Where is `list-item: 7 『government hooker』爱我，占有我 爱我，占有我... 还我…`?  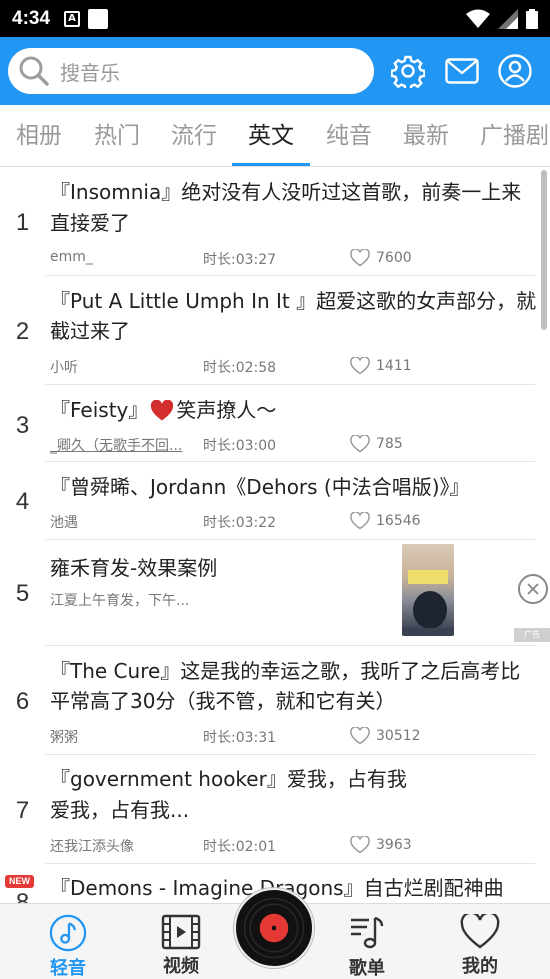
list-item: 7 『government hooker』爱我，占有我 爱我，占有我... 还我… is located at coordinates (275, 809).